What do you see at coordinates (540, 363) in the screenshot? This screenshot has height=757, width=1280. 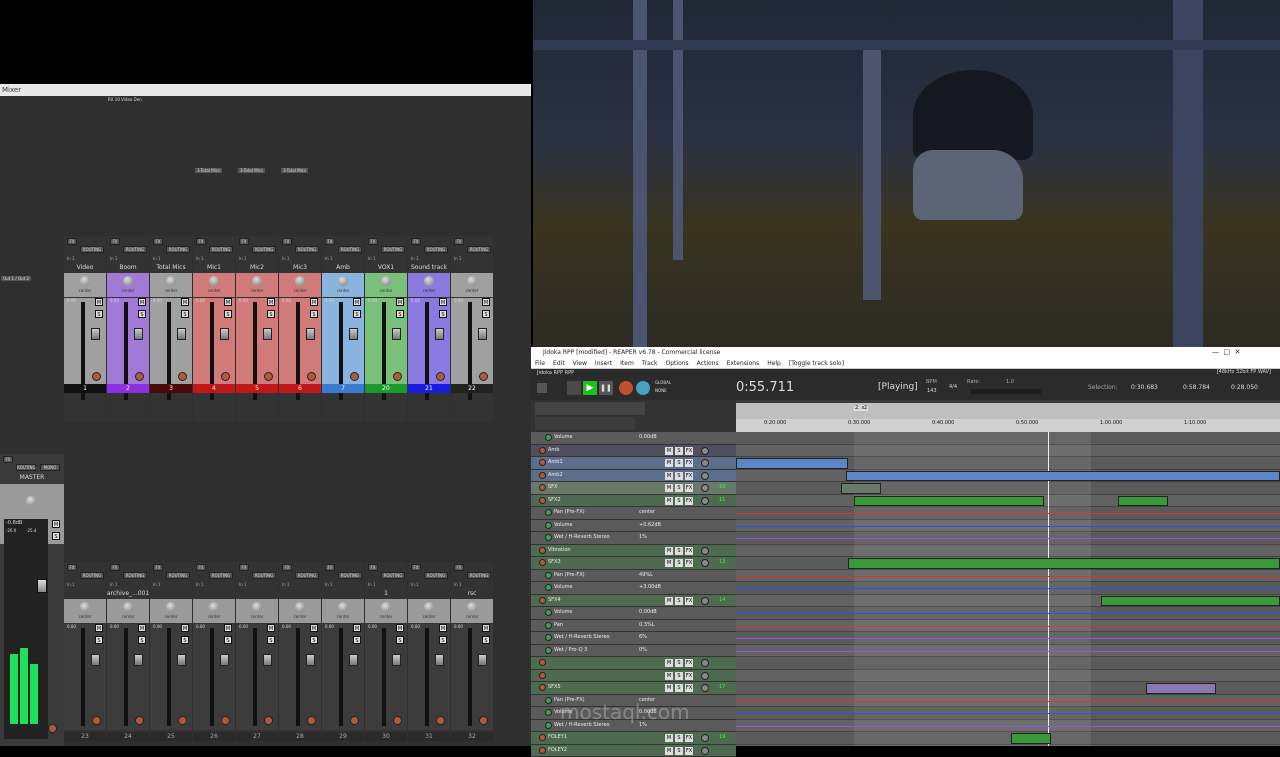 I see `menu-item: File` at bounding box center [540, 363].